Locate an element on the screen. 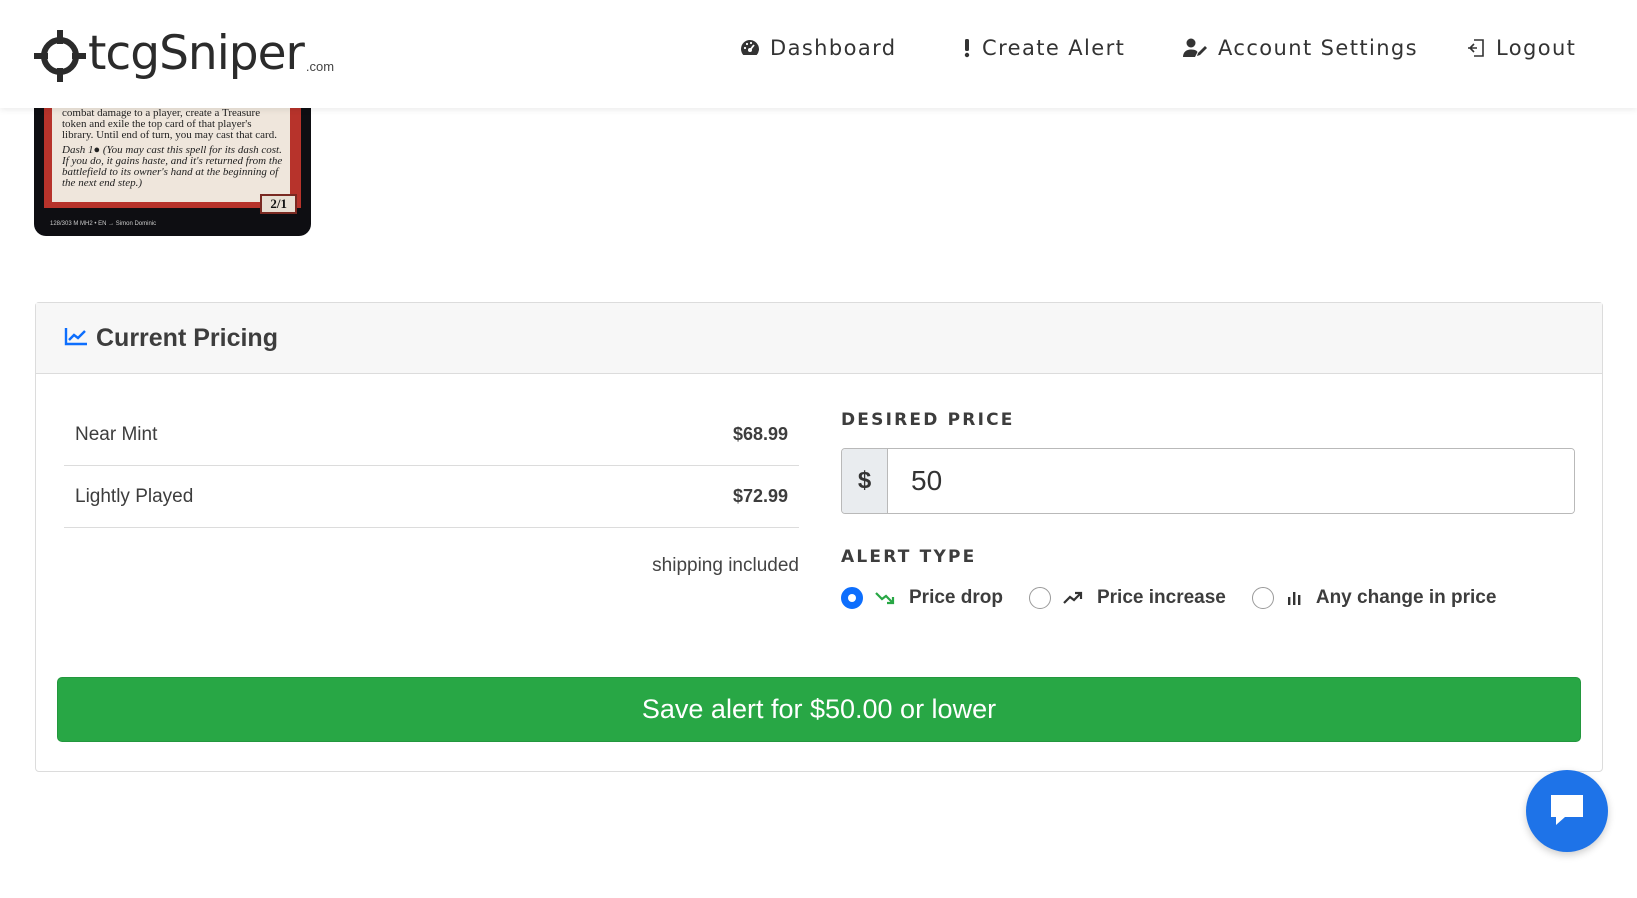 The image size is (1637, 898). brand-logo: tcgSniper .com is located at coordinates (184, 52).